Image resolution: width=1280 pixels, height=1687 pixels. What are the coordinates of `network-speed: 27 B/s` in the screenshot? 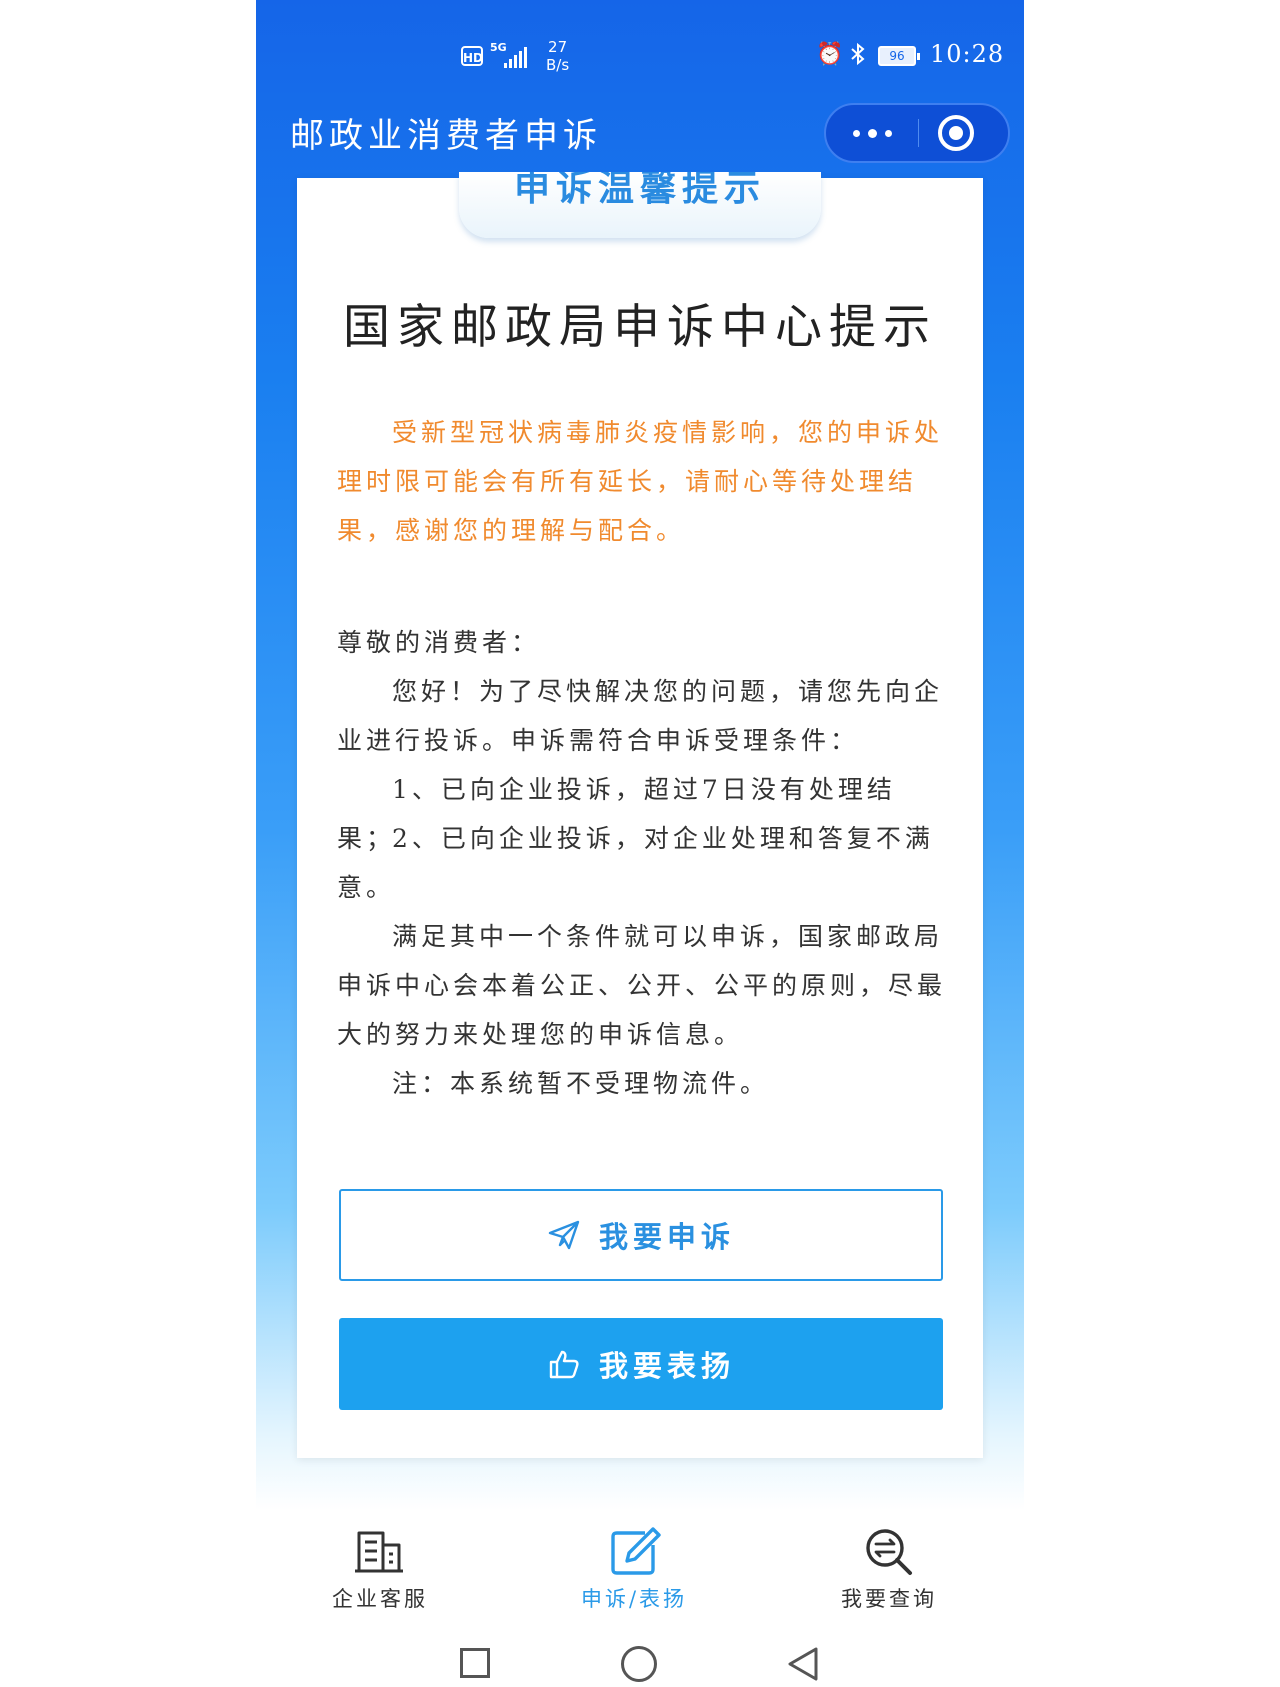 It's located at (557, 56).